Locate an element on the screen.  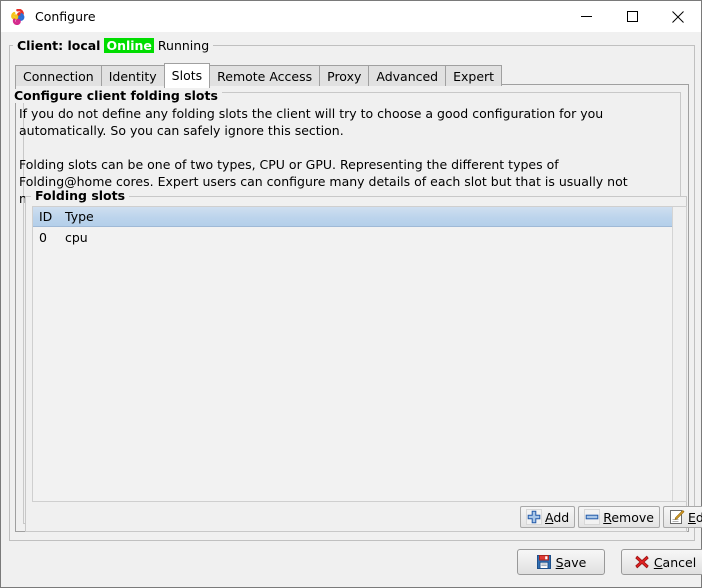
title-bar: Configure is located at coordinates (351, 16).